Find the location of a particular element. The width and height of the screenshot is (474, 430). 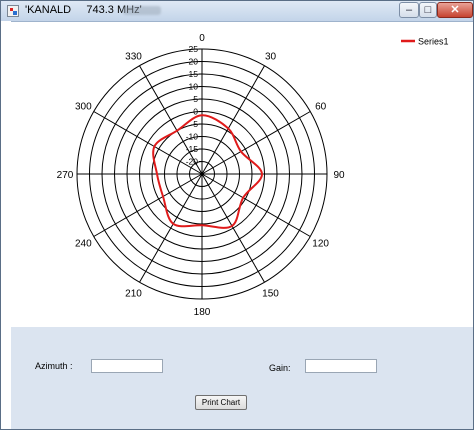

angle-label: 30 is located at coordinates (271, 56).